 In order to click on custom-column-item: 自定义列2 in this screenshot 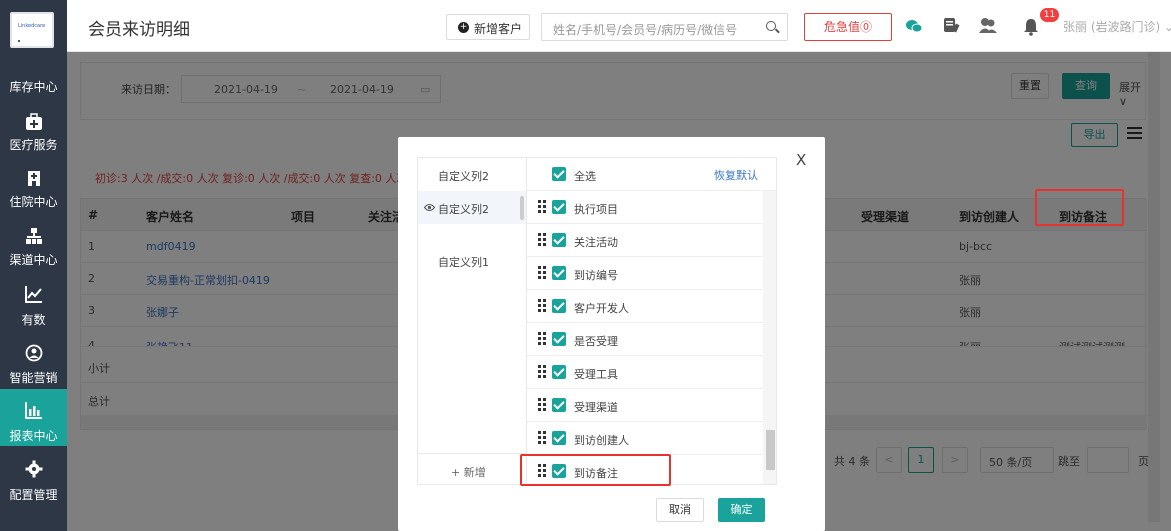, I will do `click(472, 174)`.